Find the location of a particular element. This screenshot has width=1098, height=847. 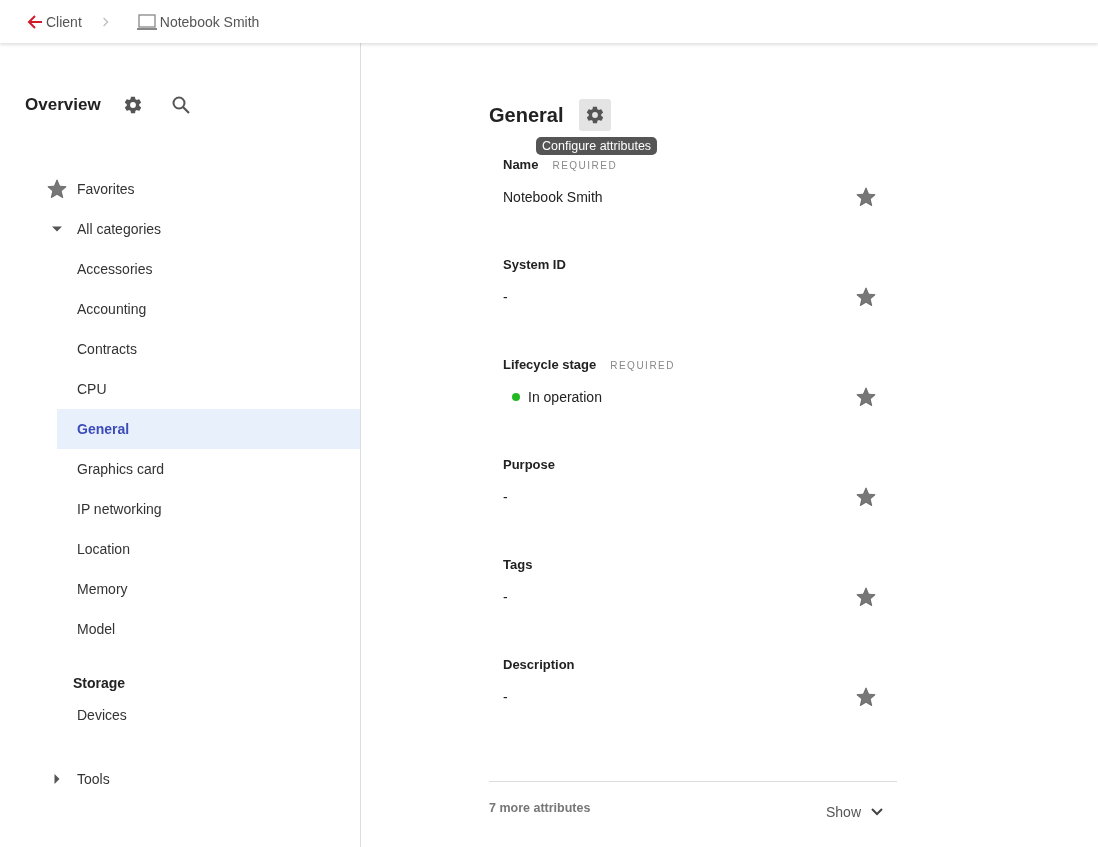

search-icon is located at coordinates (180, 105).